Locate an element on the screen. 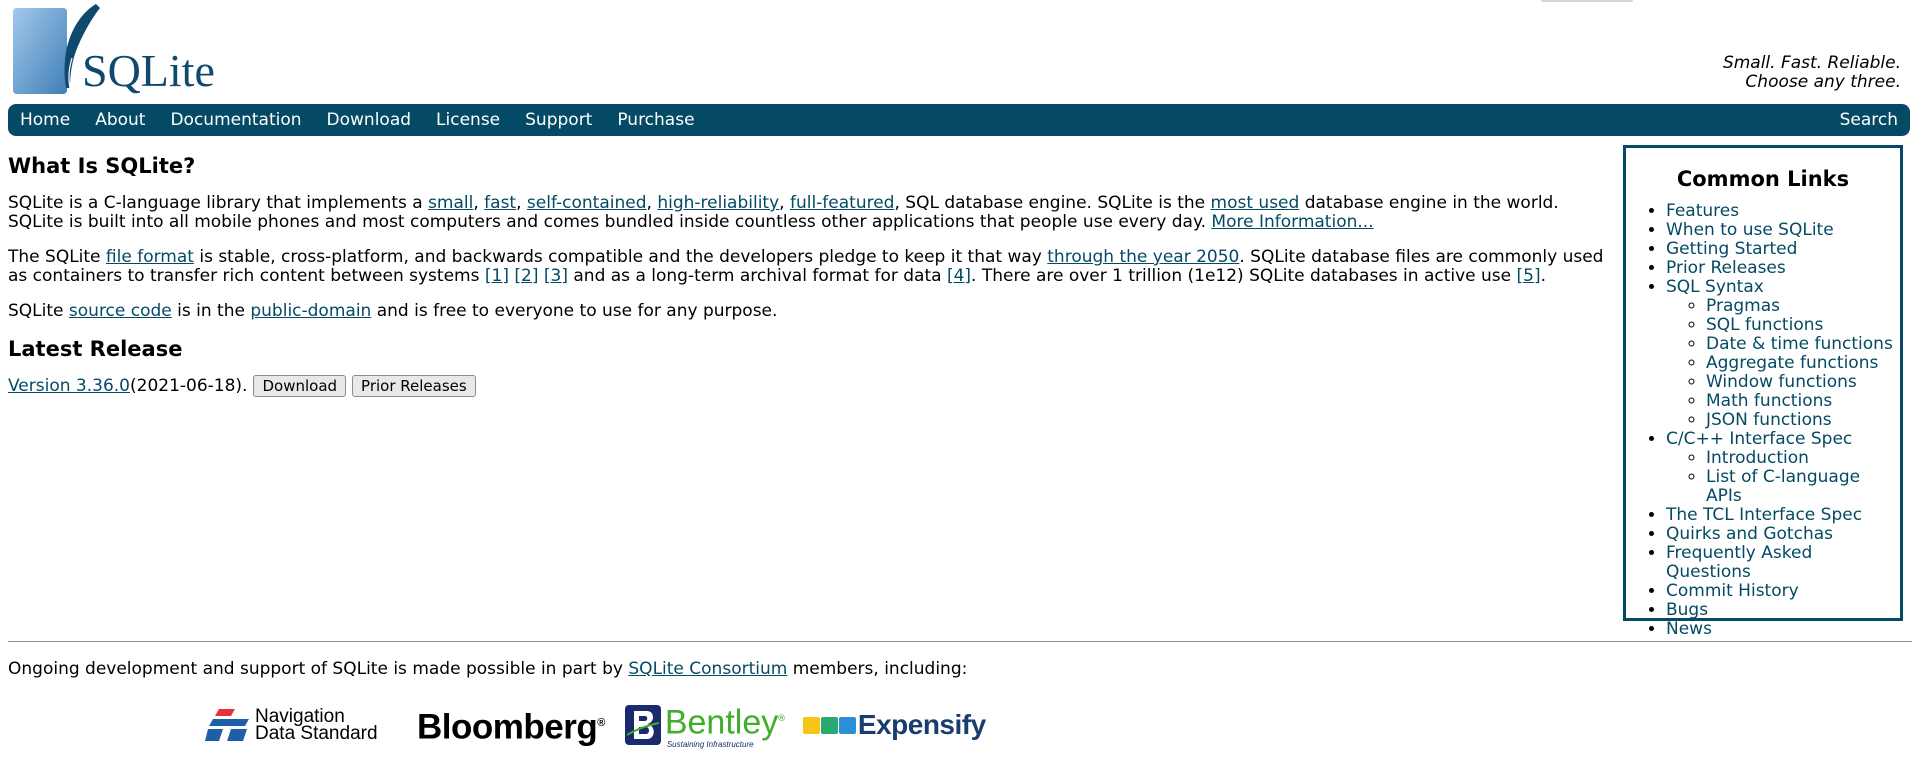 The width and height of the screenshot is (1919, 776). feather-icon: SQLite is located at coordinates (114, 50).